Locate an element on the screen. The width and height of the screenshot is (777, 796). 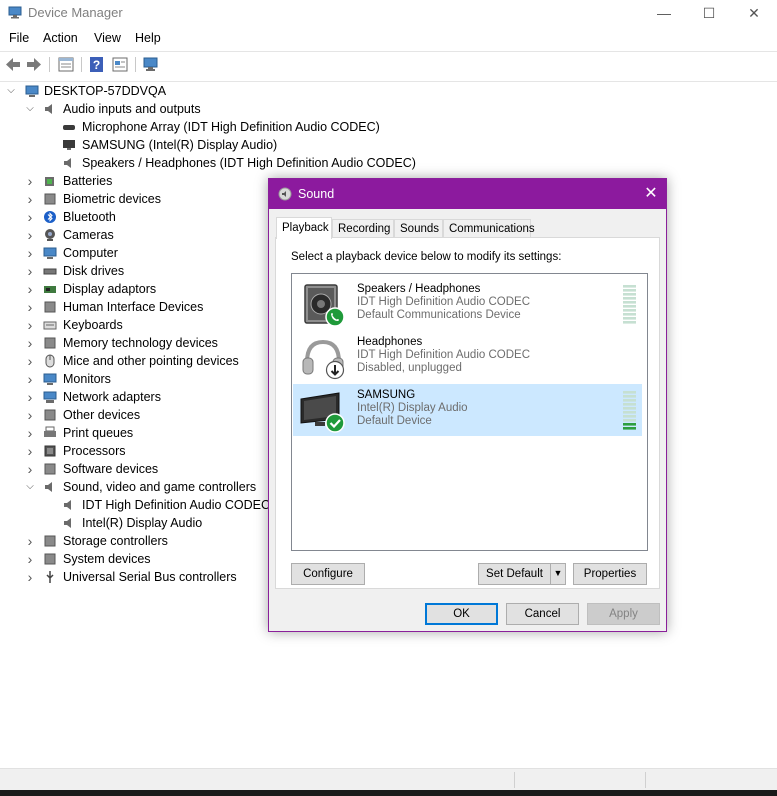
tree-device: IDT High Definition Audio CODEC is located at coordinates (150, 505).